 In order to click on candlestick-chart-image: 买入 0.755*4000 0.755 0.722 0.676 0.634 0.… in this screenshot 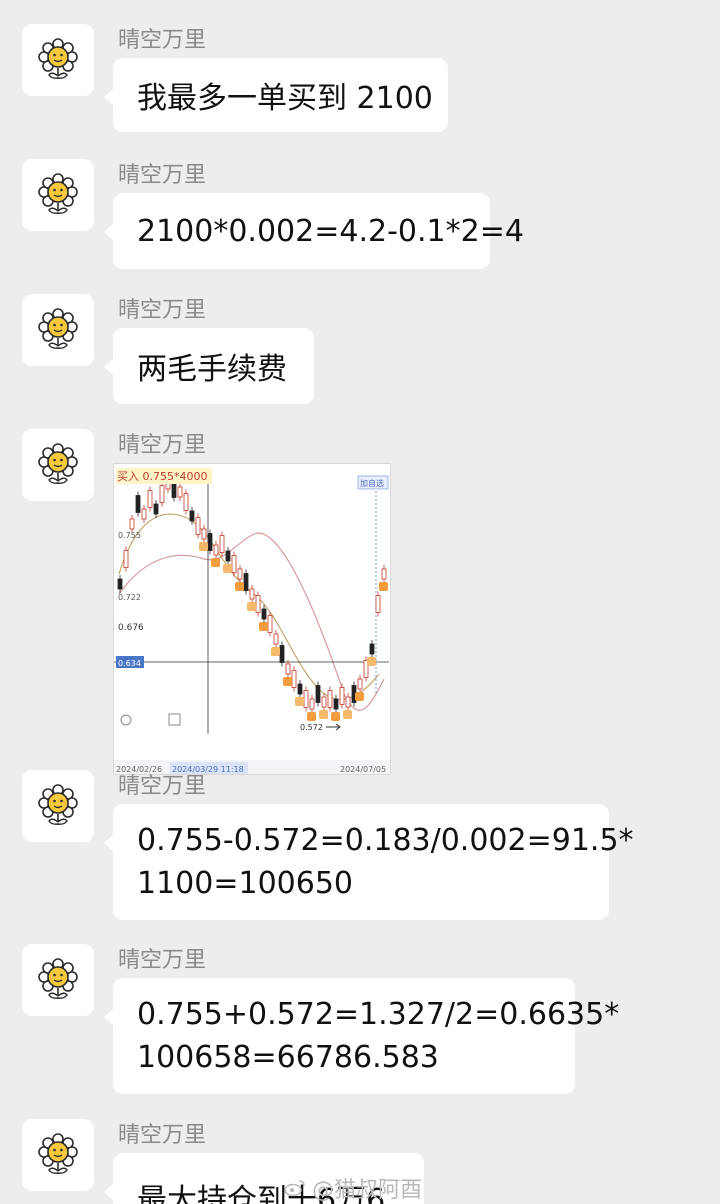, I will do `click(252, 619)`.